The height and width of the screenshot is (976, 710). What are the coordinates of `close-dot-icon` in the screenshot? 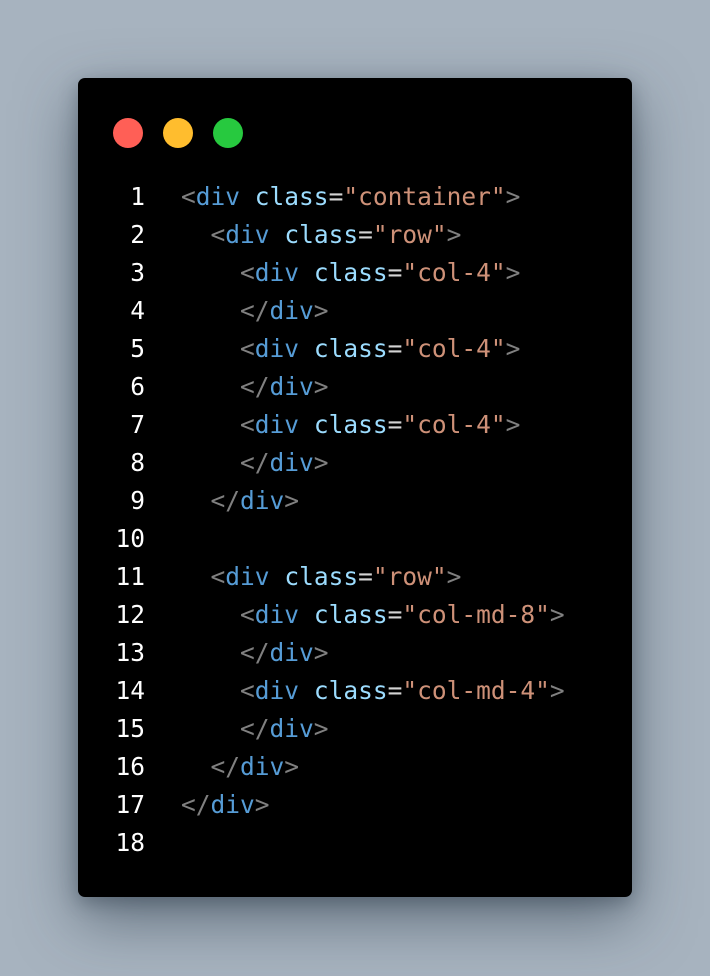 It's located at (128, 133).